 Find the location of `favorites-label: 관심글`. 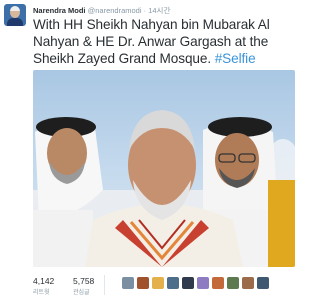

favorites-label: 관심글 is located at coordinates (81, 293).